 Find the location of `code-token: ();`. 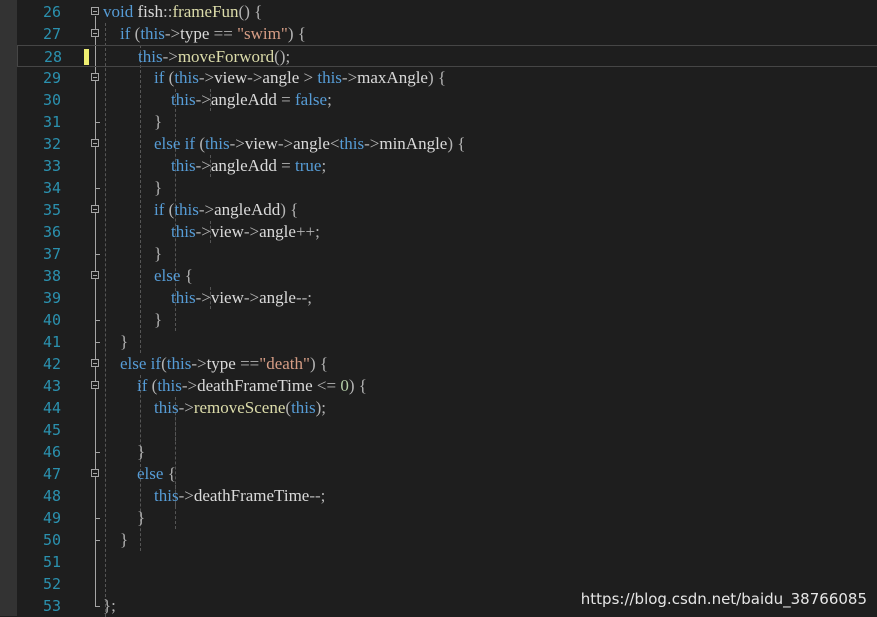

code-token: (); is located at coordinates (282, 56).